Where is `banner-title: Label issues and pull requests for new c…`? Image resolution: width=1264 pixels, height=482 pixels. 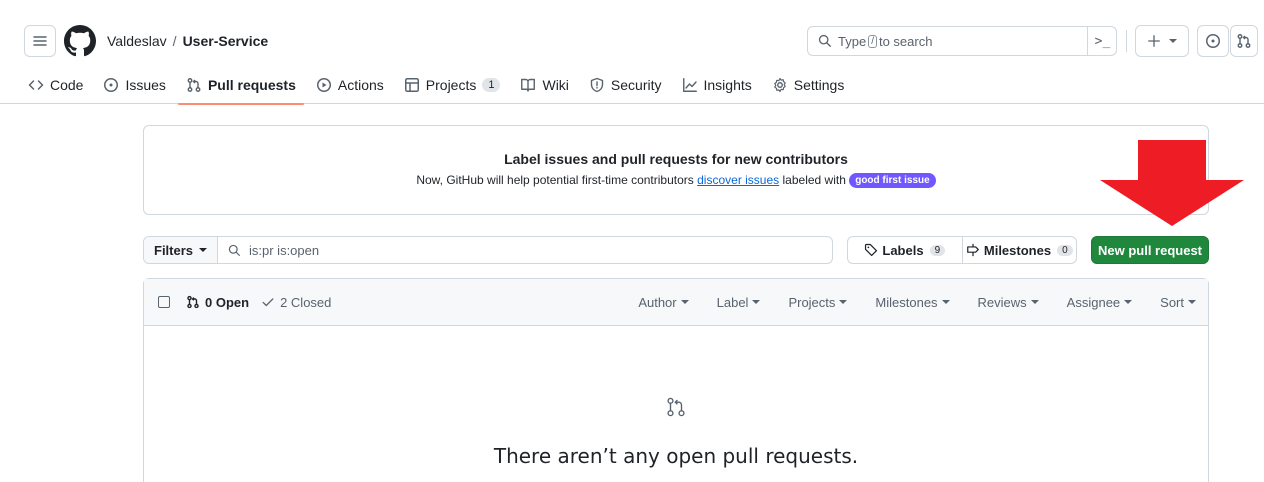 banner-title: Label issues and pull requests for new c… is located at coordinates (676, 159).